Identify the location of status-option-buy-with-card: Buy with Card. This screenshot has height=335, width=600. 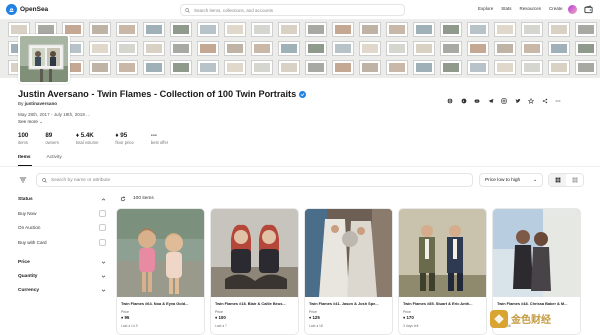
(62, 242).